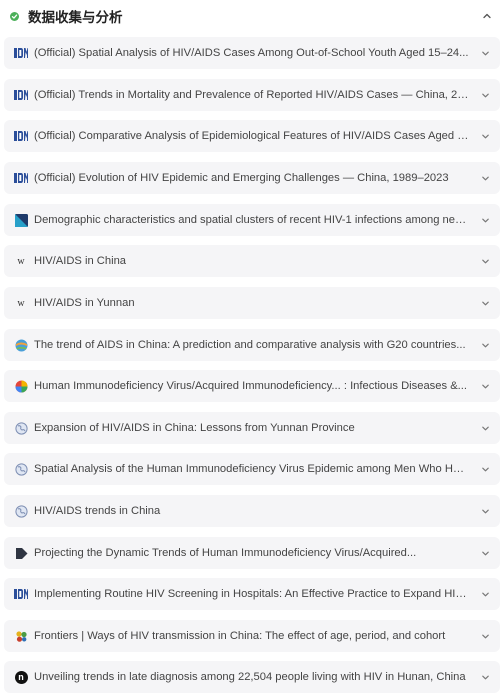 Image resolution: width=502 pixels, height=700 pixels. What do you see at coordinates (21, 677) in the screenshot?
I see `n-icon: n` at bounding box center [21, 677].